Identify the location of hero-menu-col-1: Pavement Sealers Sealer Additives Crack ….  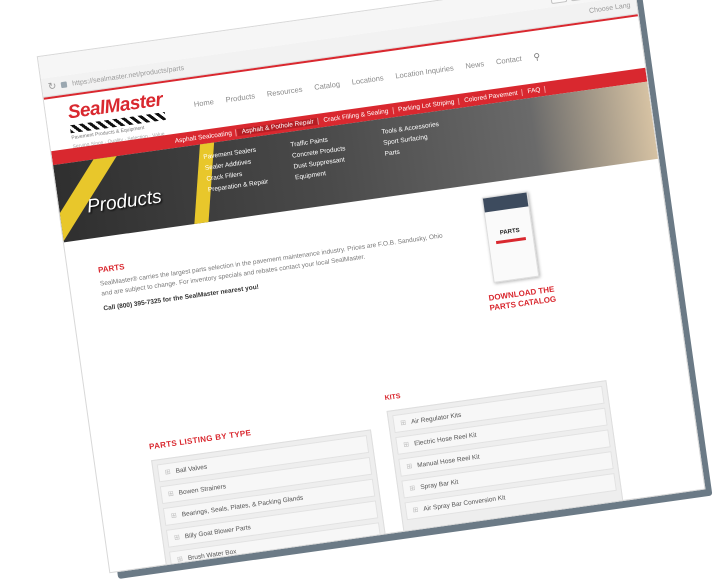
(236, 170).